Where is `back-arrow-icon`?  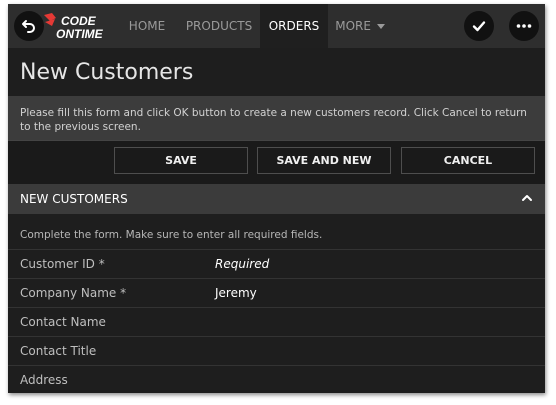
back-arrow-icon is located at coordinates (28, 26).